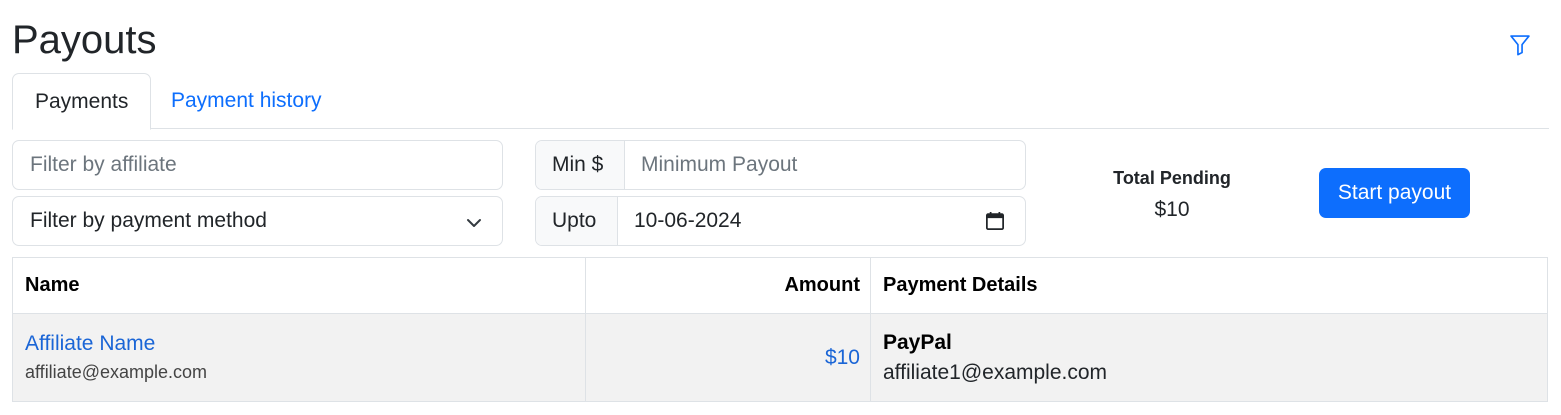 This screenshot has height=415, width=1561. Describe the element at coordinates (148, 220) in the screenshot. I see `payment-method-value: Filter by payment method` at that location.